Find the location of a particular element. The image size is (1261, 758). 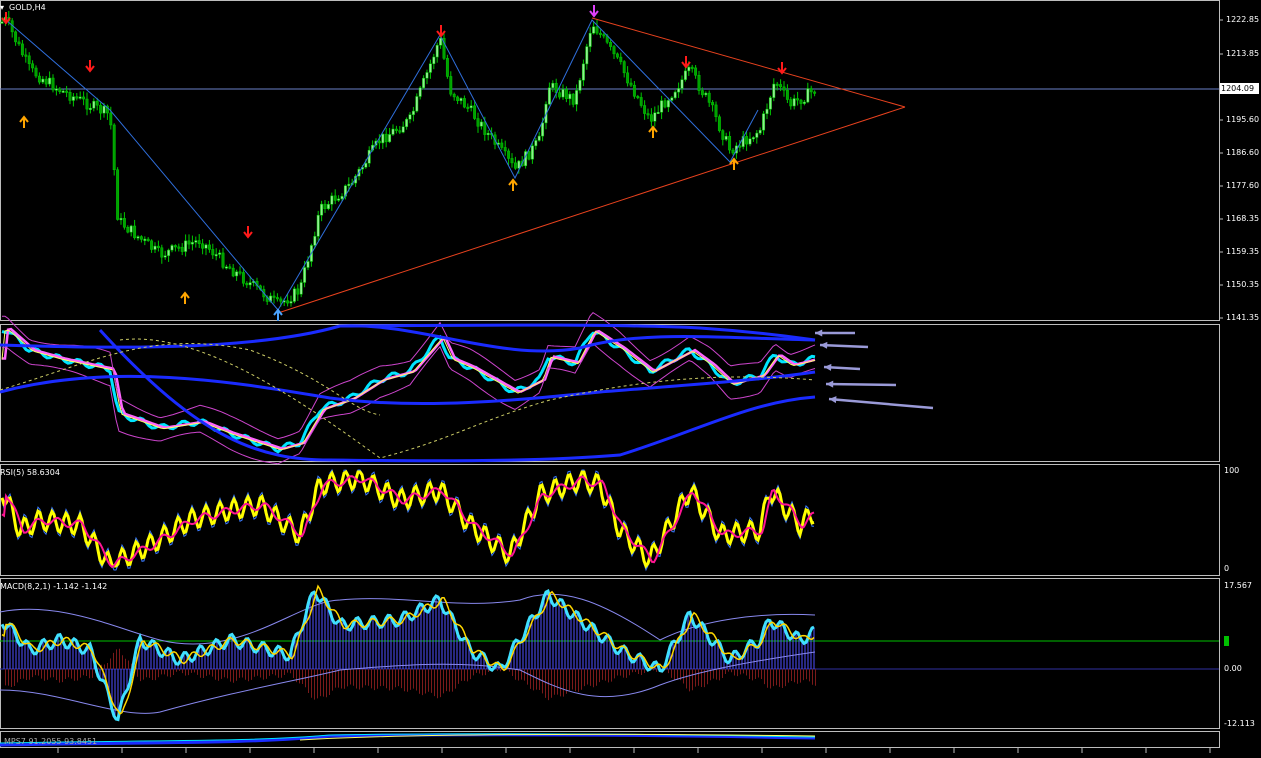

moving-average-panel is located at coordinates (408, 388).